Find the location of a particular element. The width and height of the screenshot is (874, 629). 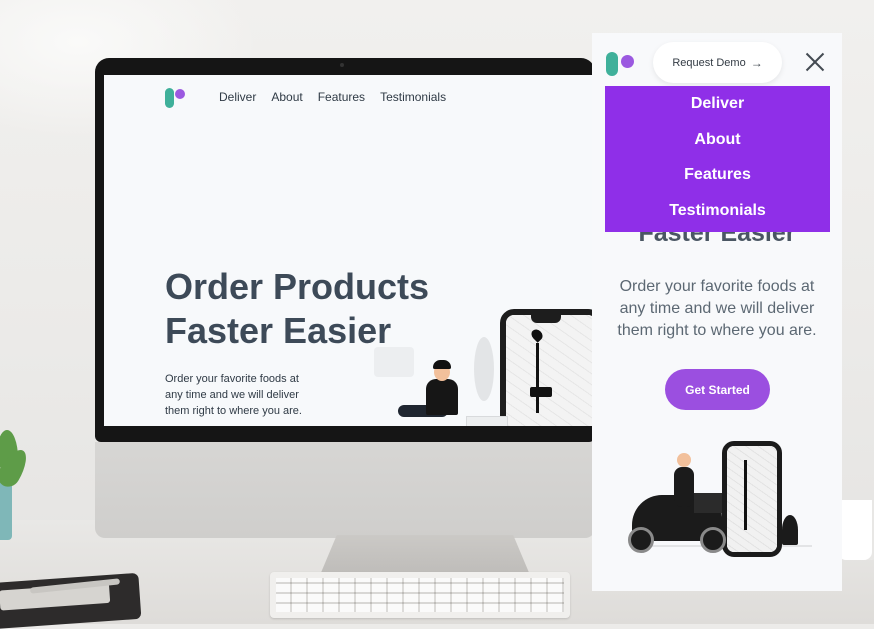

close-icon is located at coordinates (815, 62).